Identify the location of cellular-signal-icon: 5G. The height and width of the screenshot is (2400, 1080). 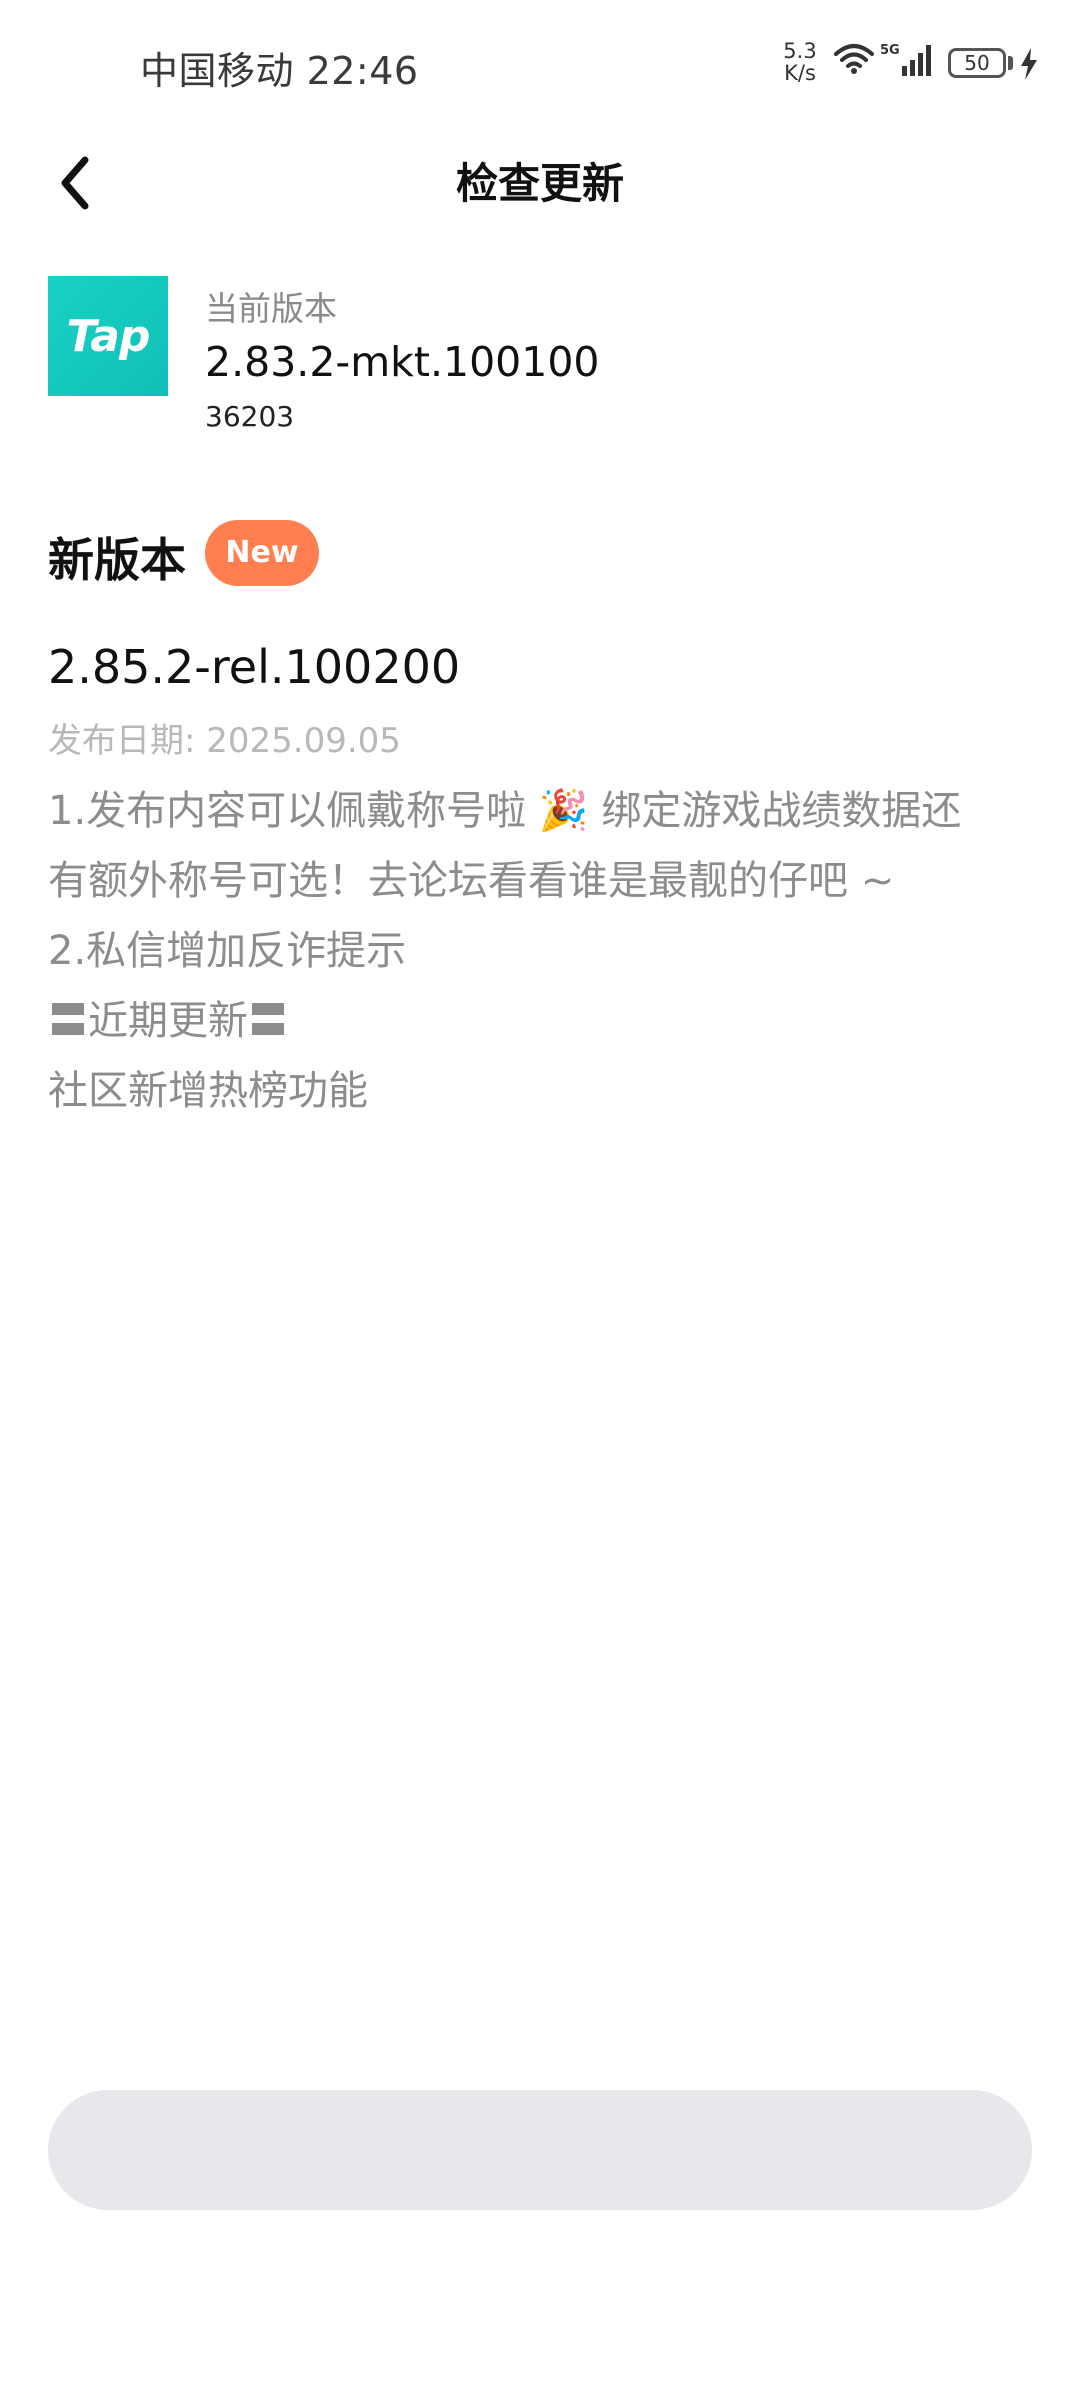
(910, 62).